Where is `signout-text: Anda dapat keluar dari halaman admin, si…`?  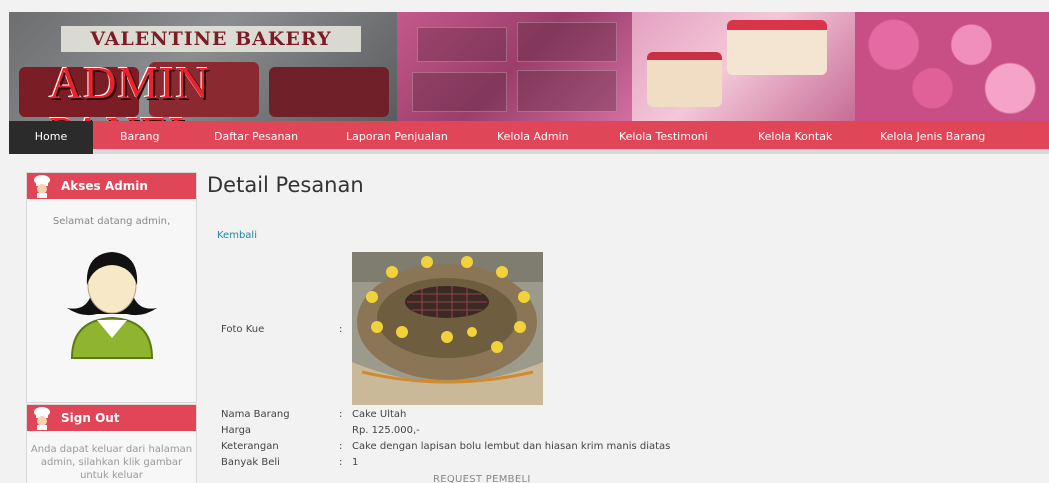 signout-text: Anda dapat keluar dari halaman admin, si… is located at coordinates (111, 462).